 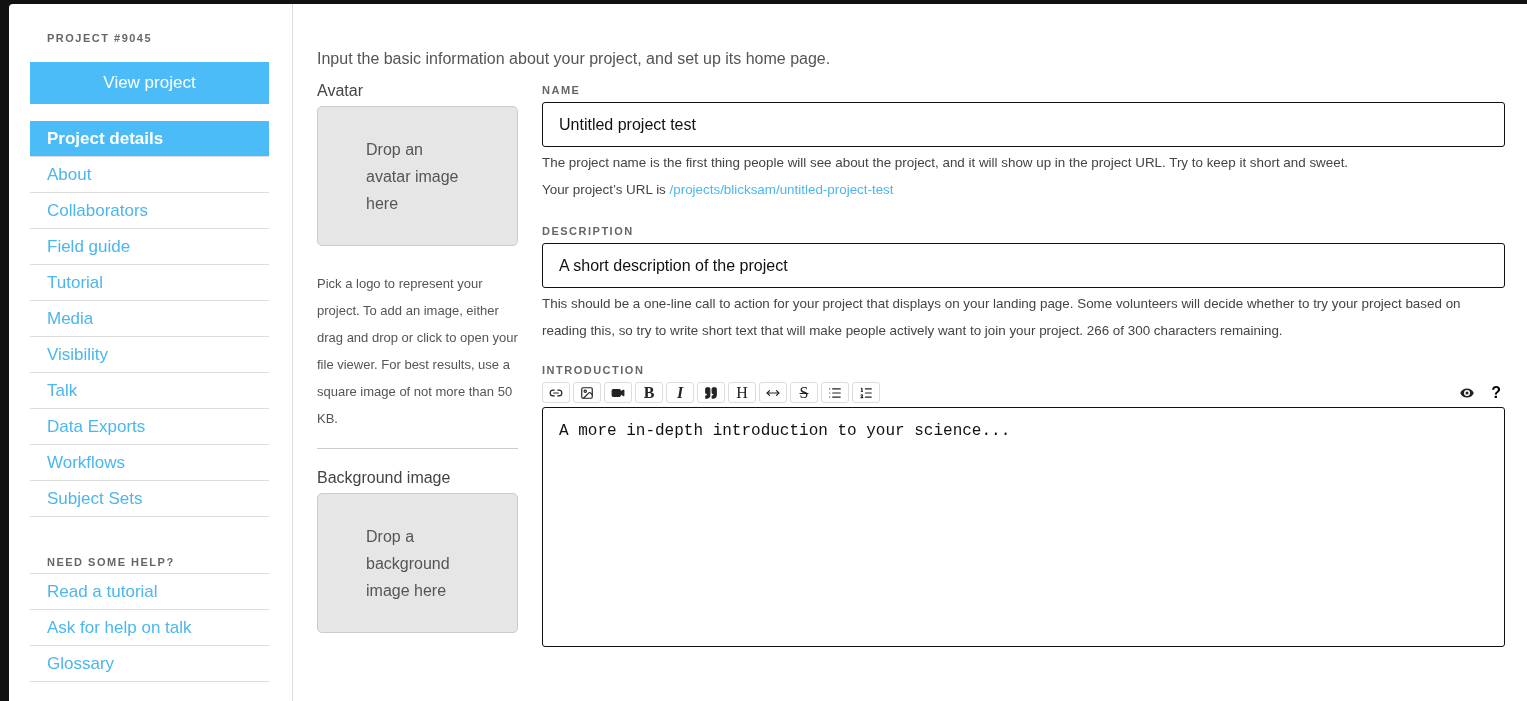 I want to click on description-hint: This should be a one-line call to action for your project that displays on your landing page. Some volunteers will decide whether to try your project based on reading this, so try to write short text that will make people actively want to join your project. 266 of 300 characters remaining., so click(x=1002, y=317).